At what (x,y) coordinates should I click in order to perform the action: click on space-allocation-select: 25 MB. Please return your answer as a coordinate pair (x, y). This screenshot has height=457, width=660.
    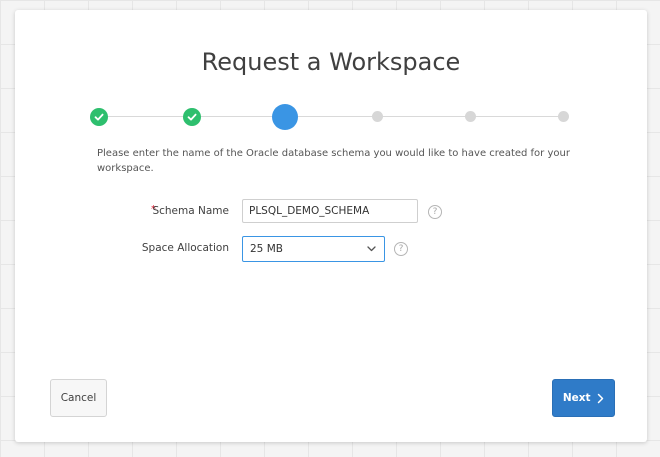
    Looking at the image, I should click on (313, 249).